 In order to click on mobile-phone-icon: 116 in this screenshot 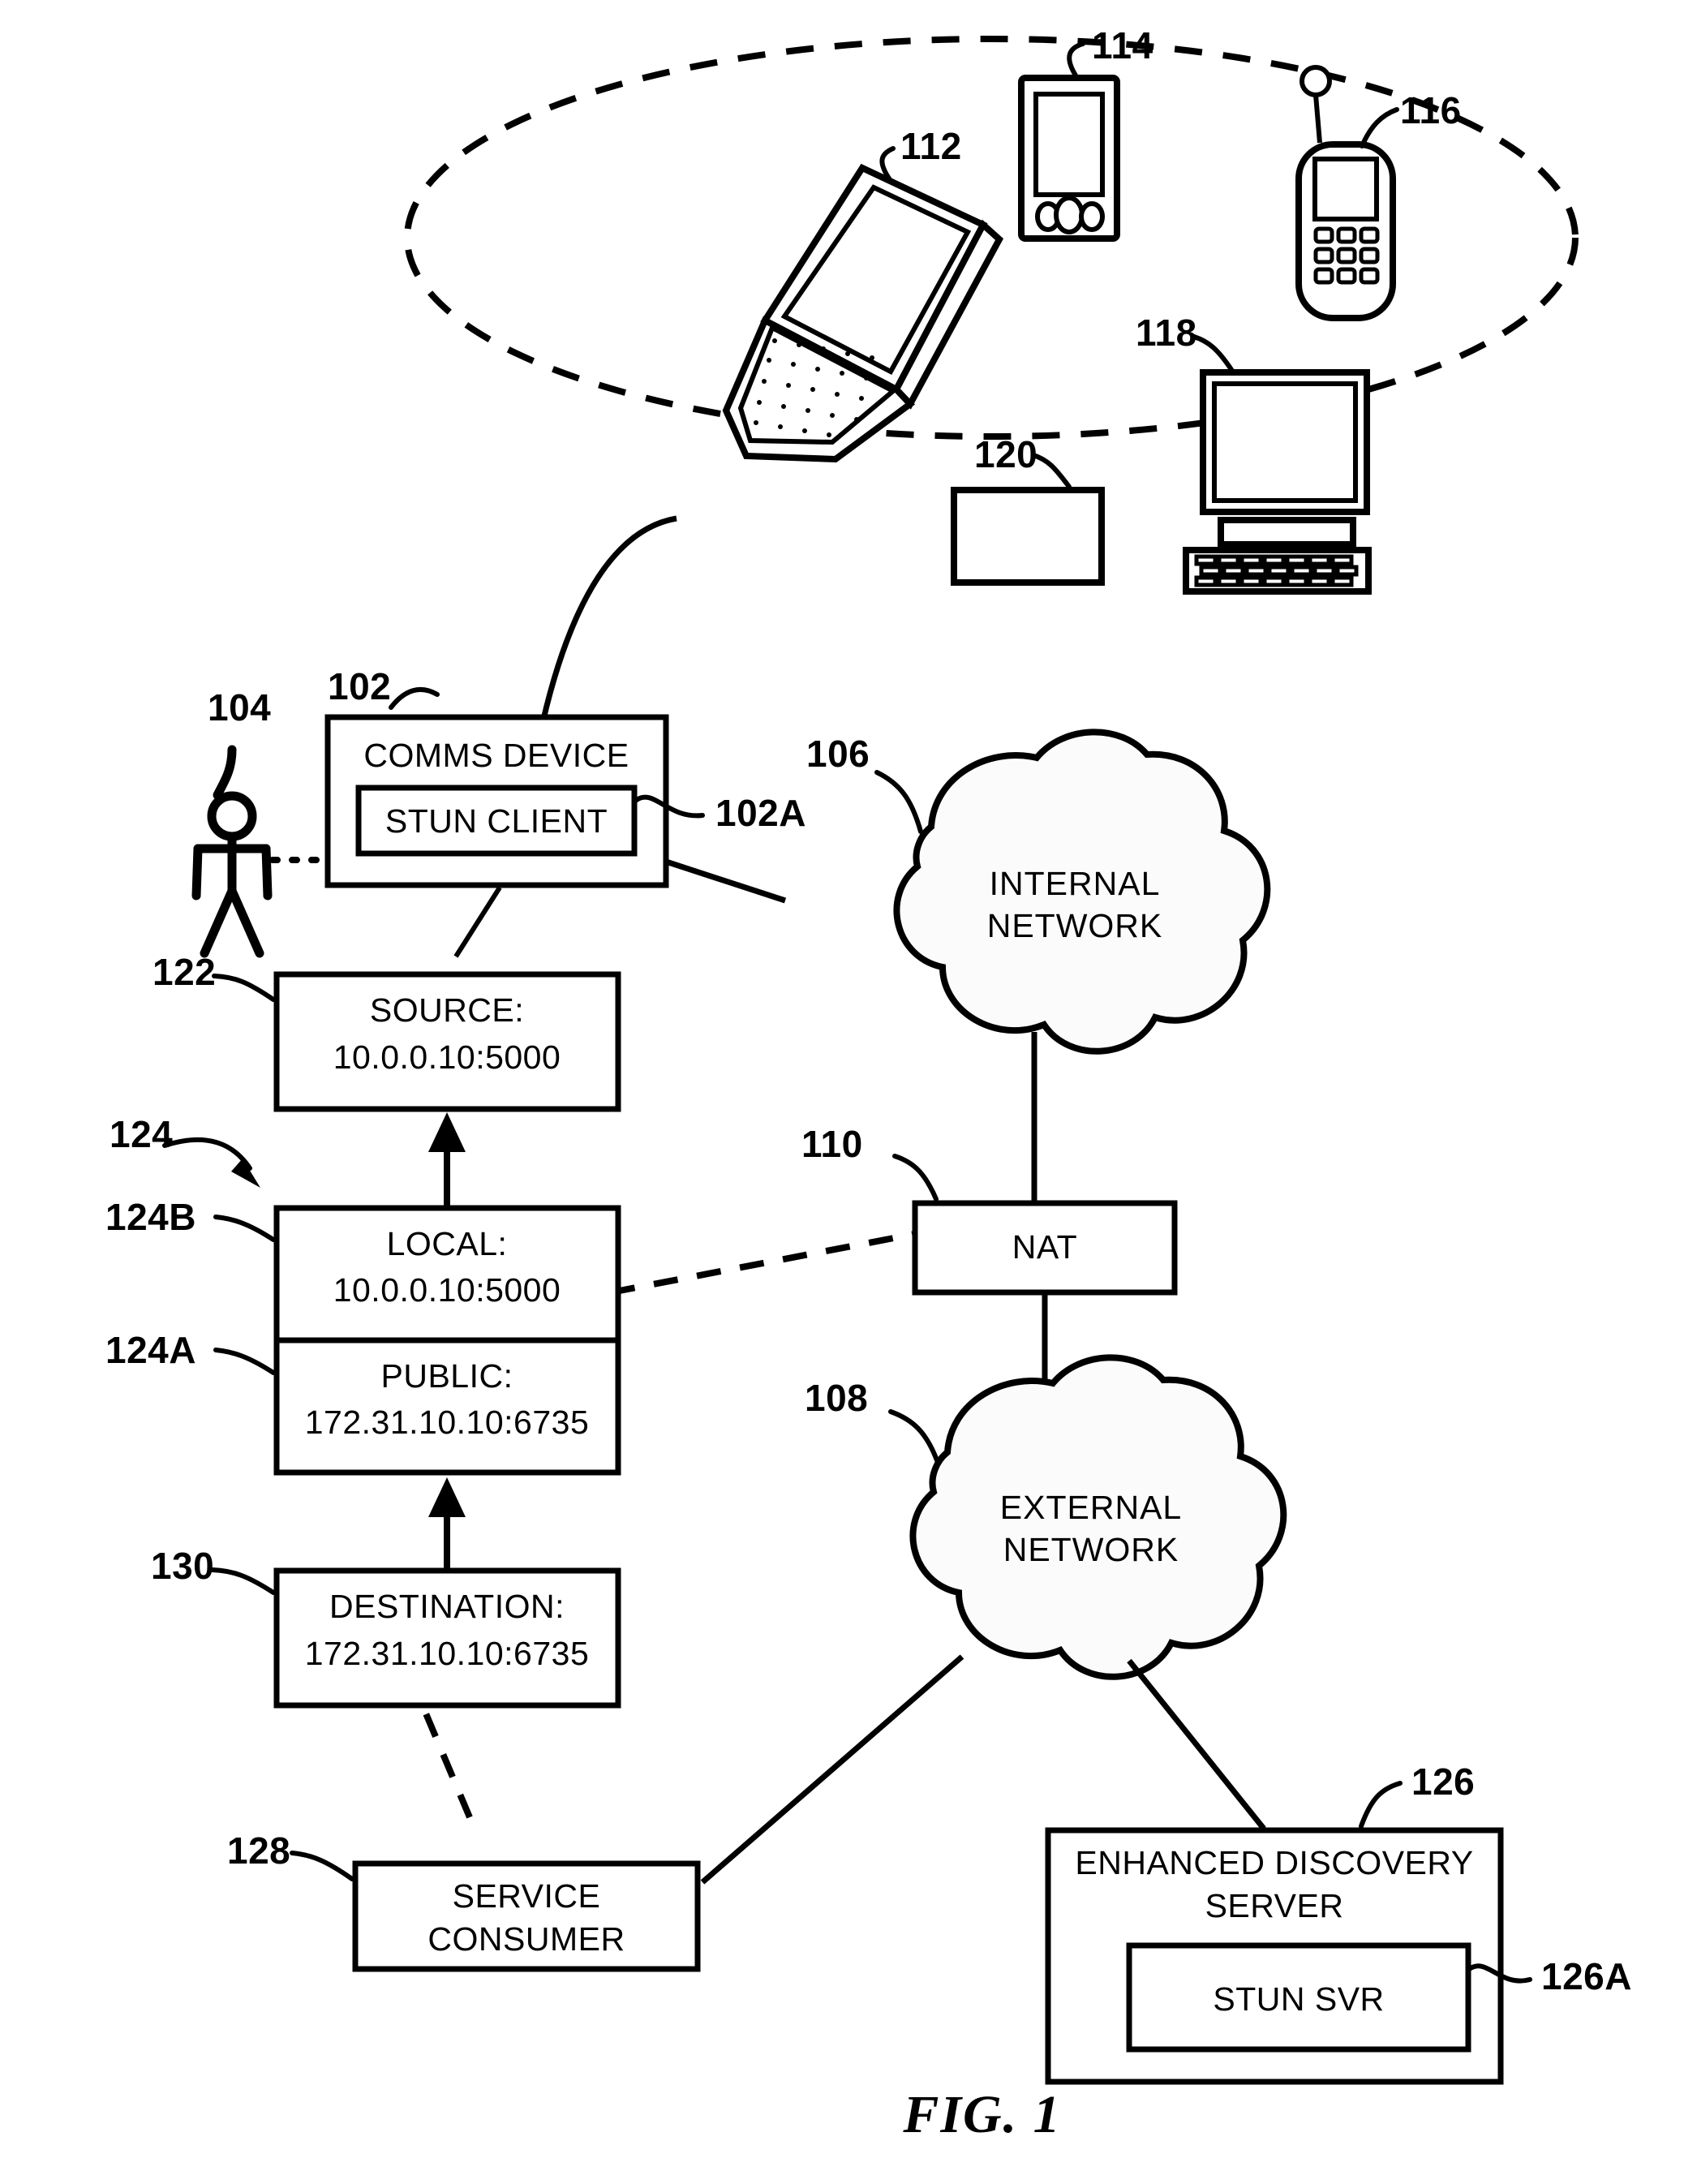, I will do `click(1378, 193)`.